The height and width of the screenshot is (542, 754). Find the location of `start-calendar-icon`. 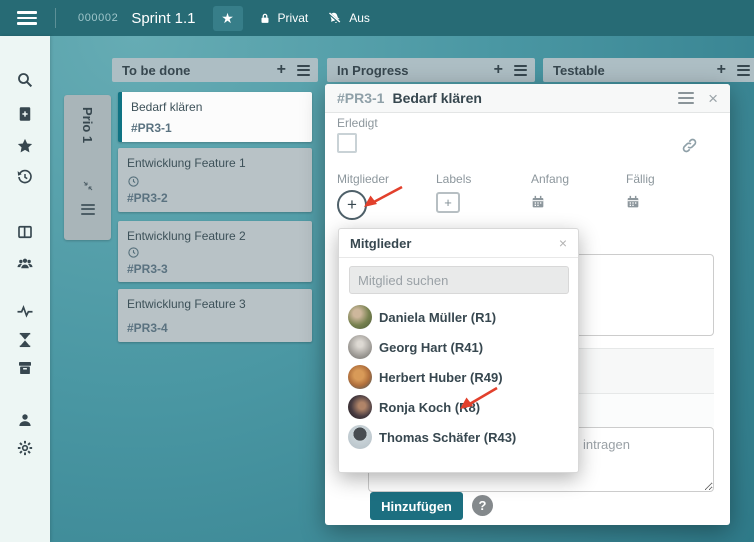

start-calendar-icon is located at coordinates (538, 204).